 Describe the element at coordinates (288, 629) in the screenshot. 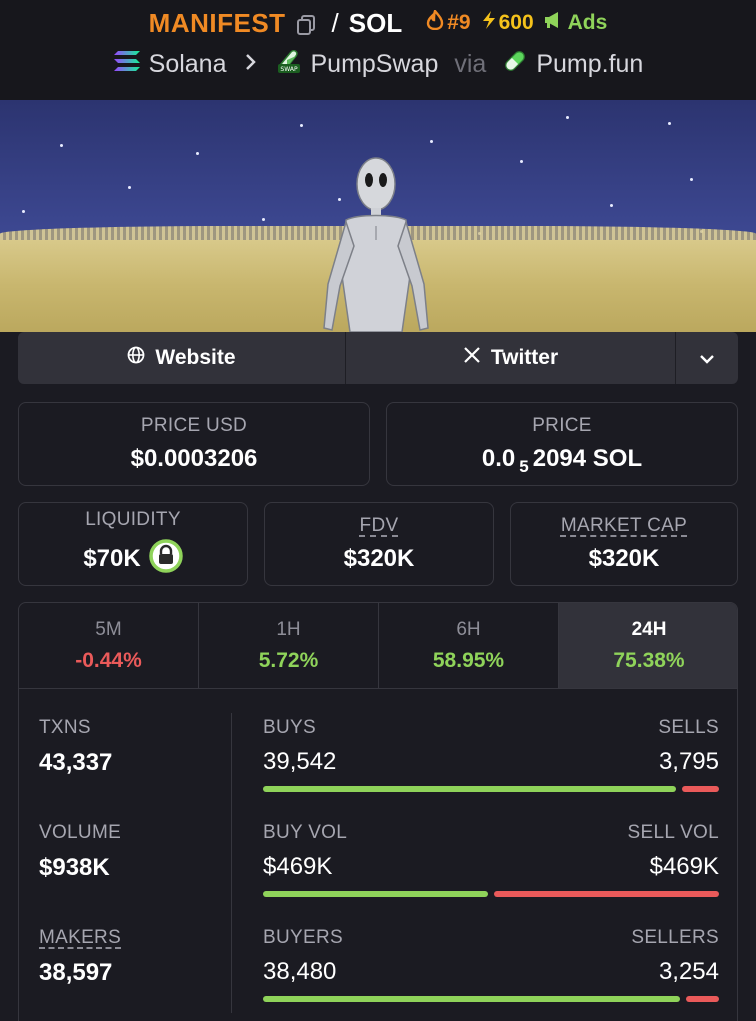

I see `tab-label: 1H` at that location.